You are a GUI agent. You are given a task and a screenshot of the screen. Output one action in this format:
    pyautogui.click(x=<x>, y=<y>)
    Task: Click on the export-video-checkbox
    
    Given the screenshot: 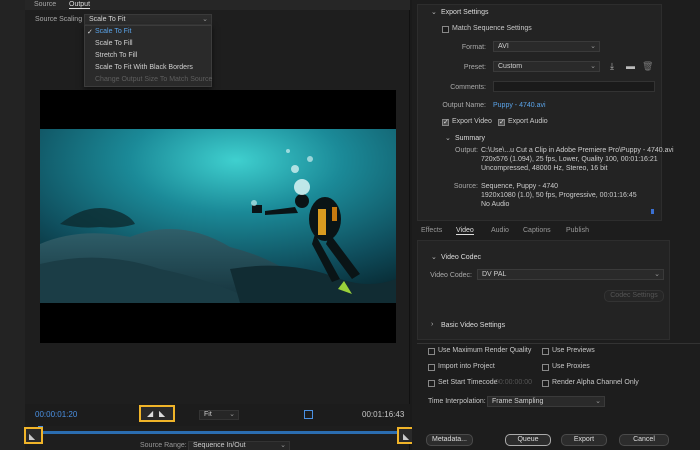 What is the action you would take?
    pyautogui.click(x=445, y=122)
    